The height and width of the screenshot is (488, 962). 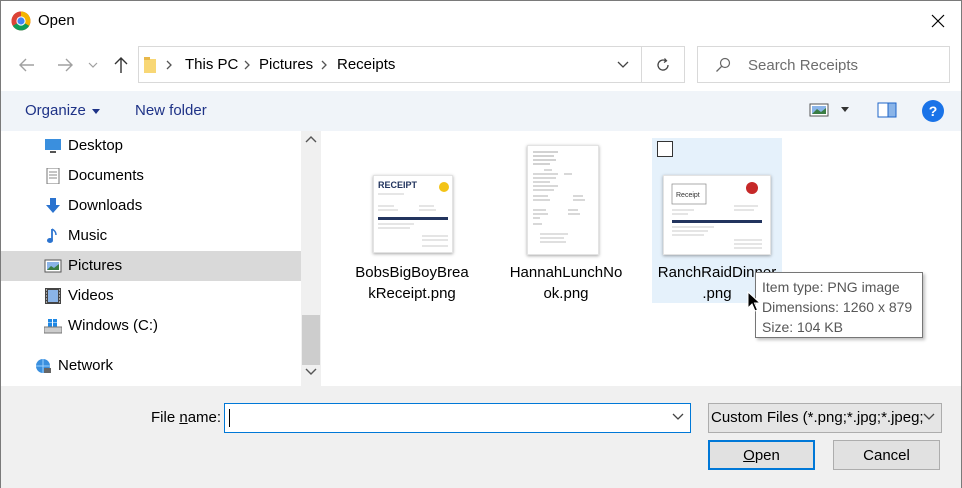 I want to click on thumbnail-title: Receipt, so click(x=688, y=195).